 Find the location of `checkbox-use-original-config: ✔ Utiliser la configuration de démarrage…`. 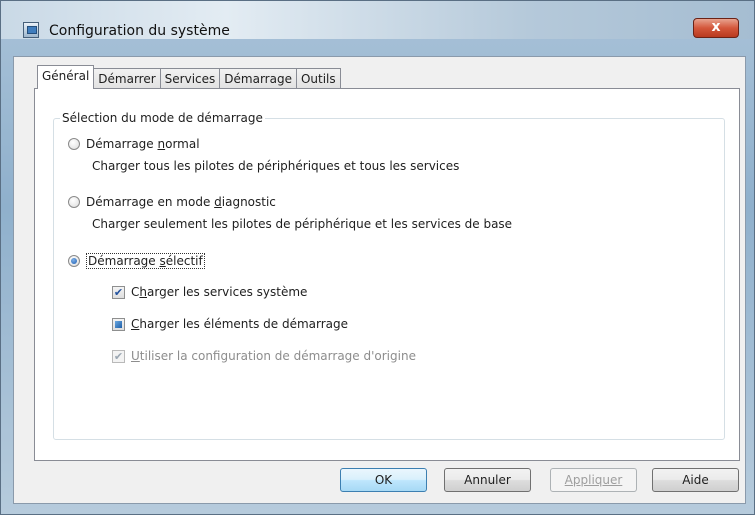

checkbox-use-original-config: ✔ Utiliser la configuration de démarrage… is located at coordinates (264, 356).